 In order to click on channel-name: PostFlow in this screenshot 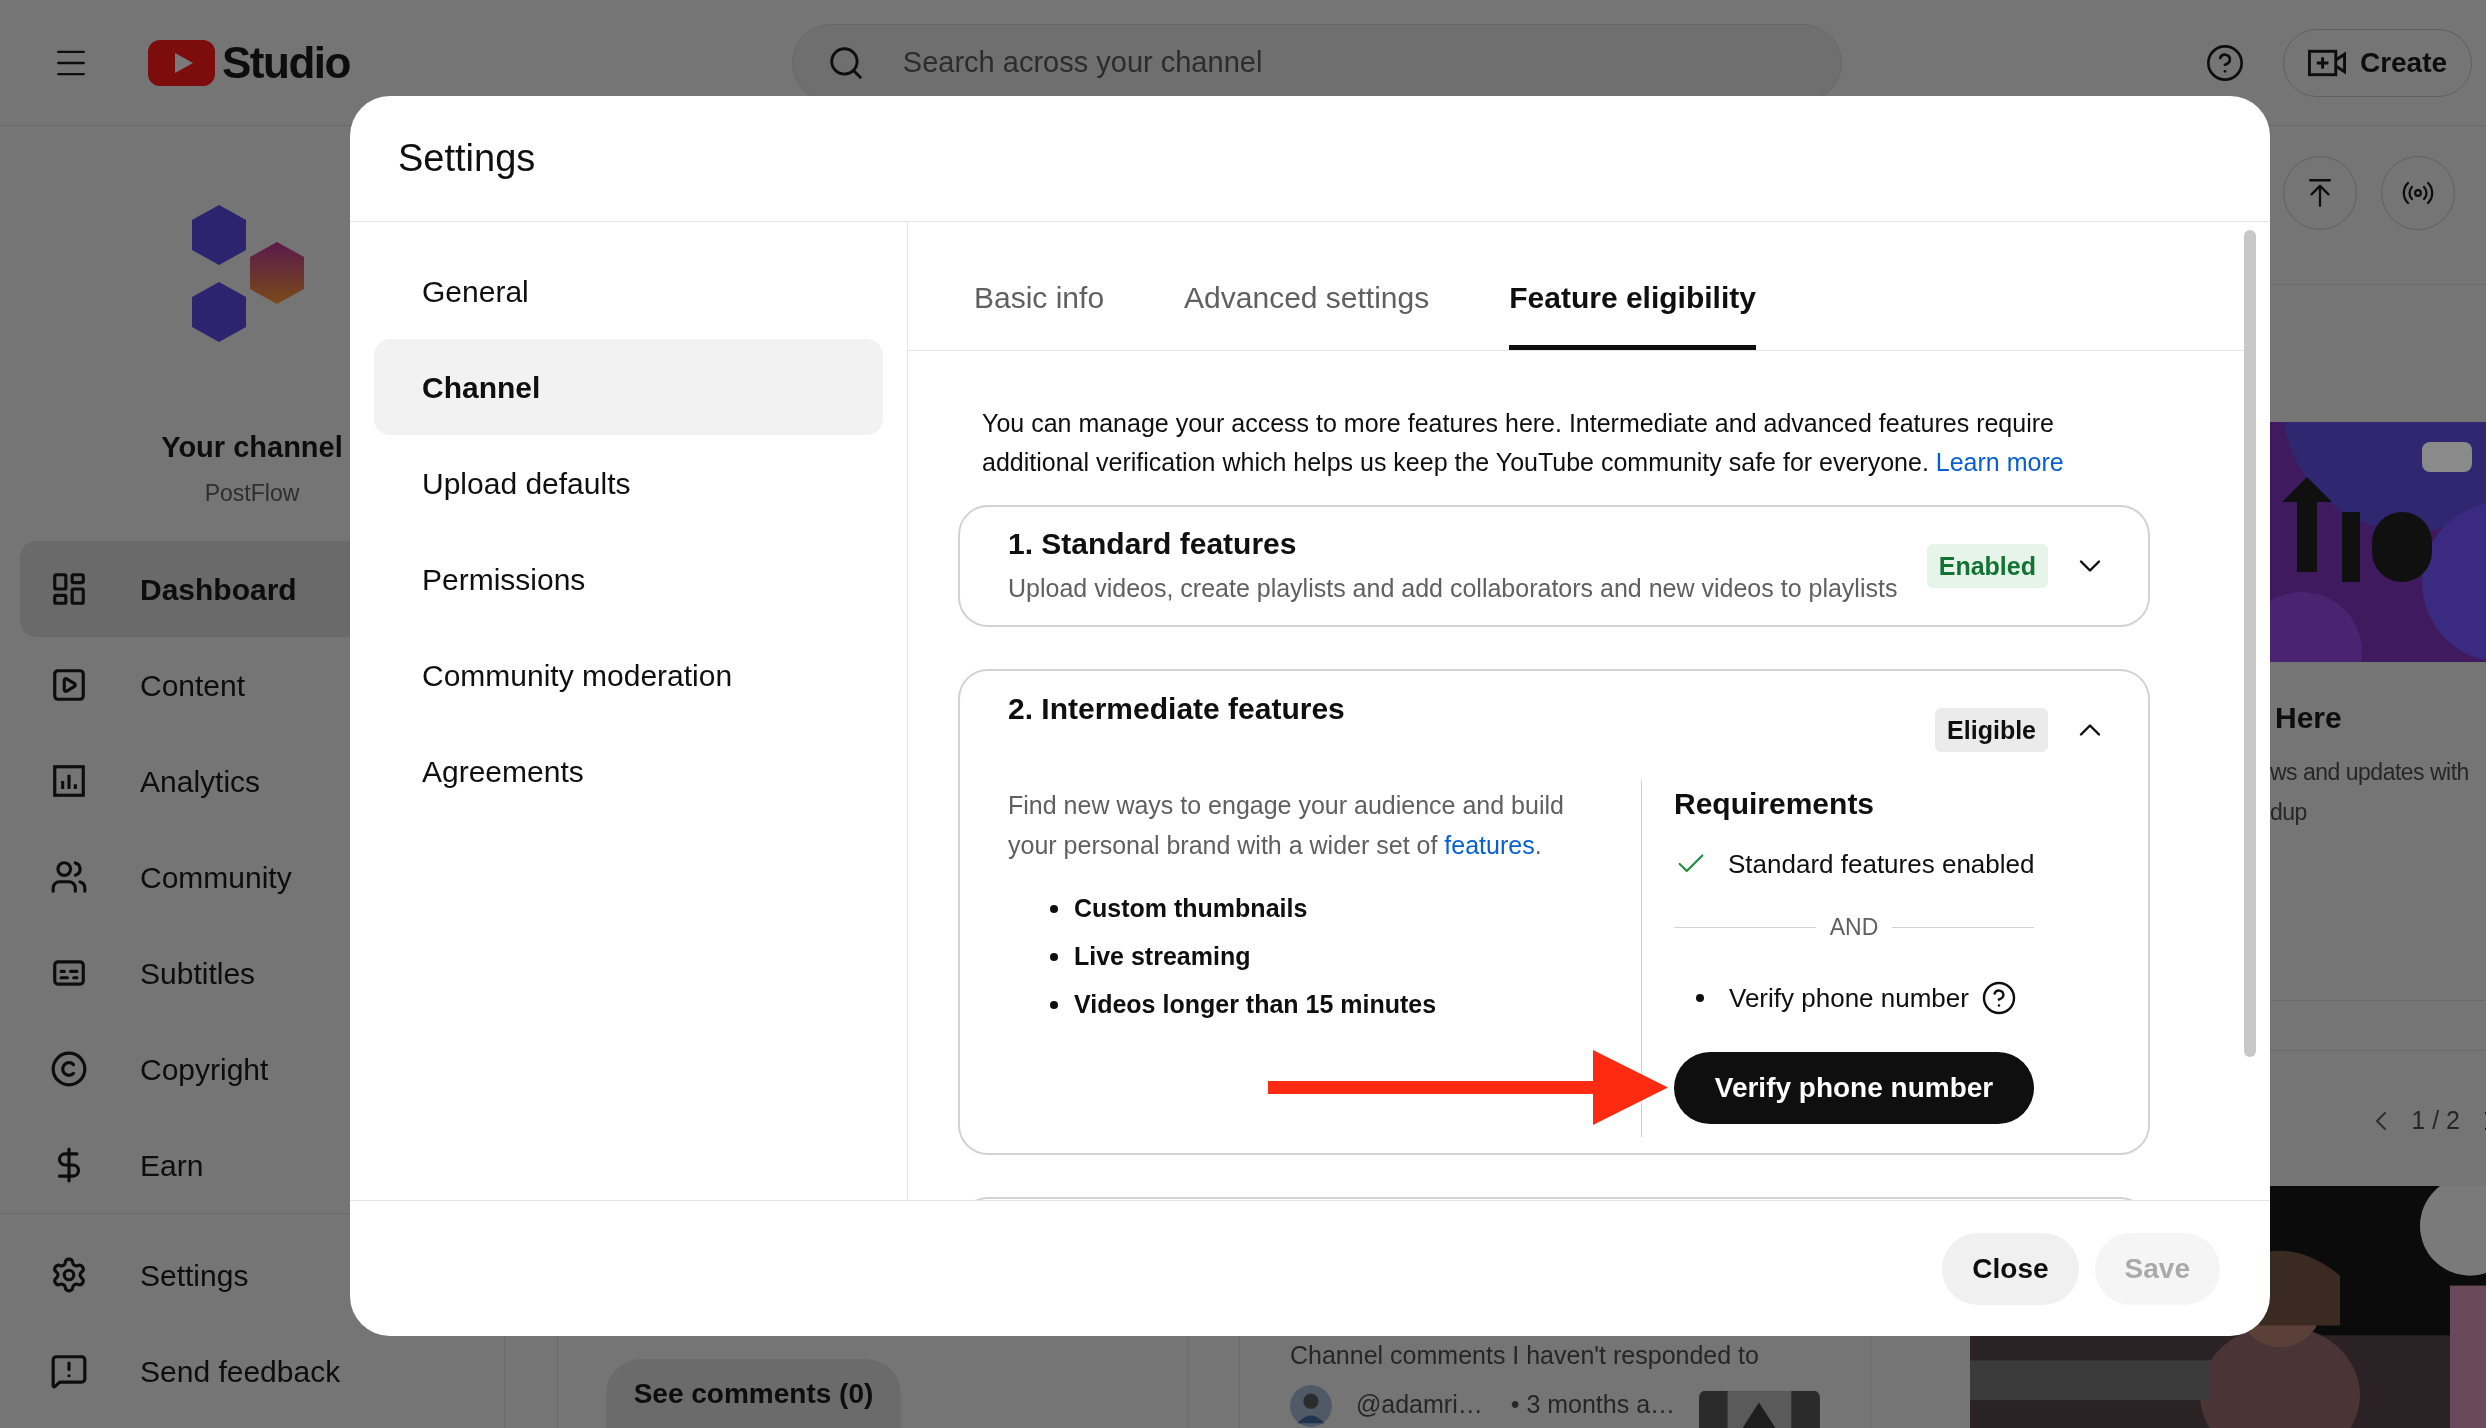, I will do `click(252, 493)`.